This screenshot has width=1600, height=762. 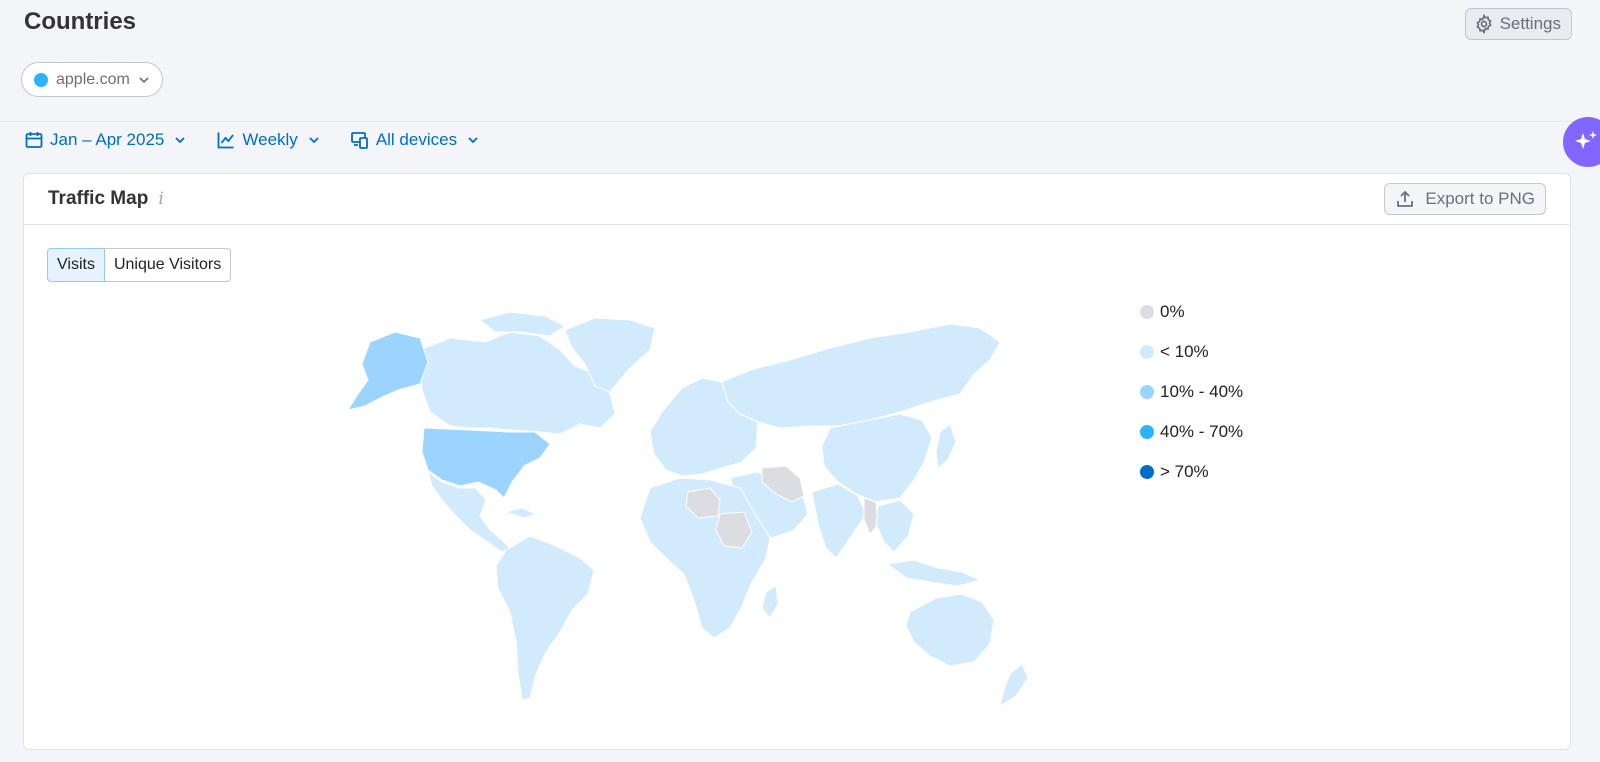 I want to click on header-divider, so click(x=800, y=121).